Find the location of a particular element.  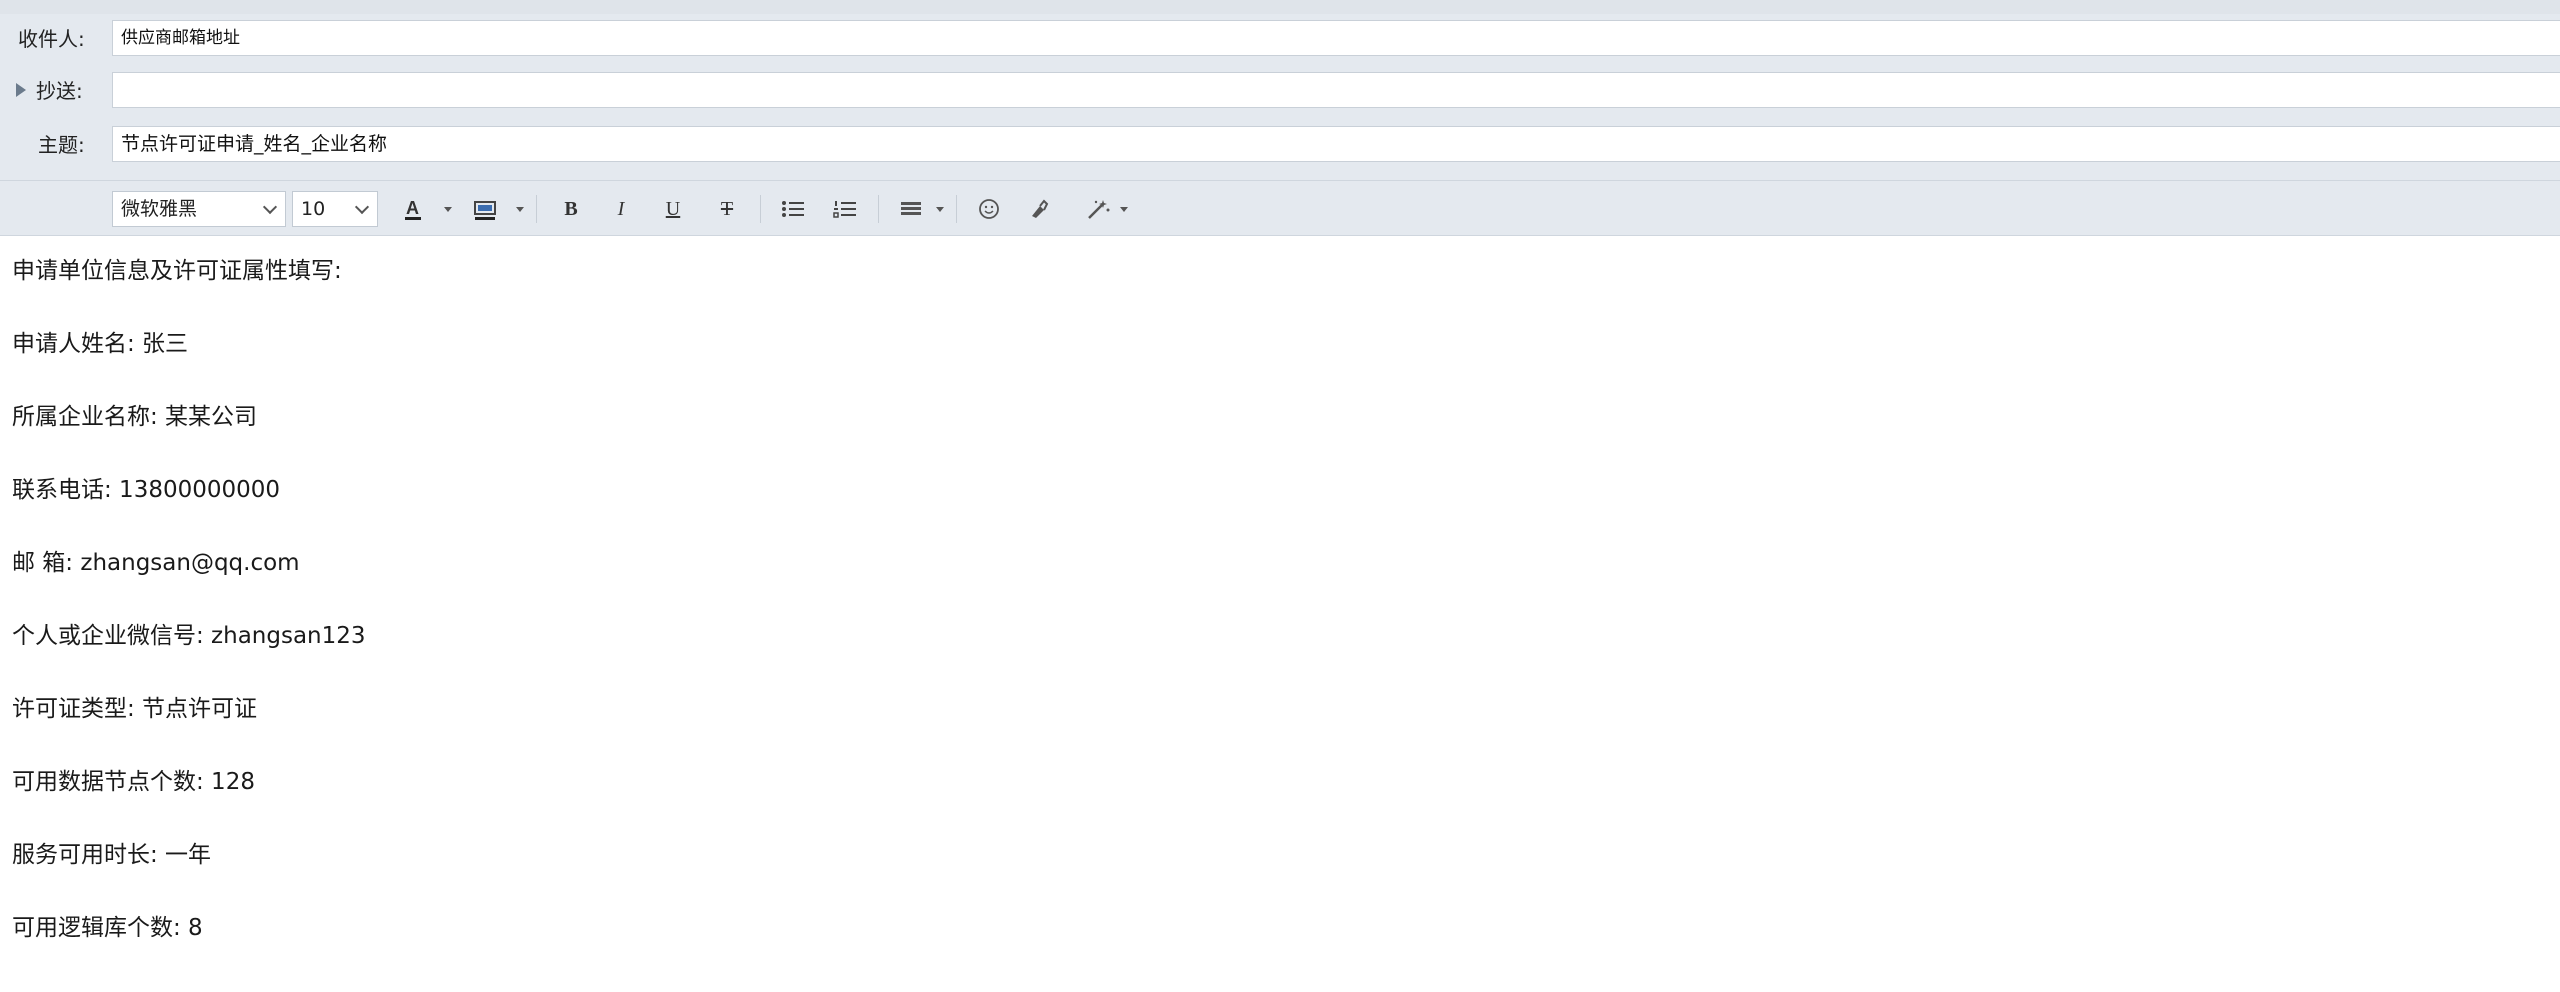

underline-icon: U is located at coordinates (673, 209).